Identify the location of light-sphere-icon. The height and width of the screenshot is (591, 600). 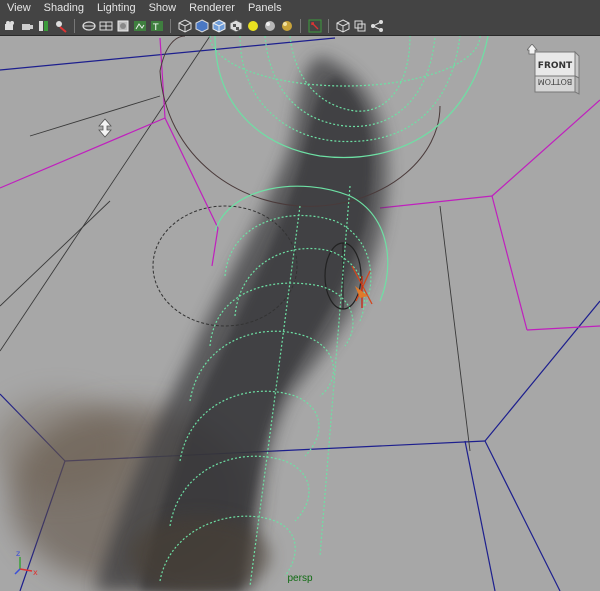
(236, 26).